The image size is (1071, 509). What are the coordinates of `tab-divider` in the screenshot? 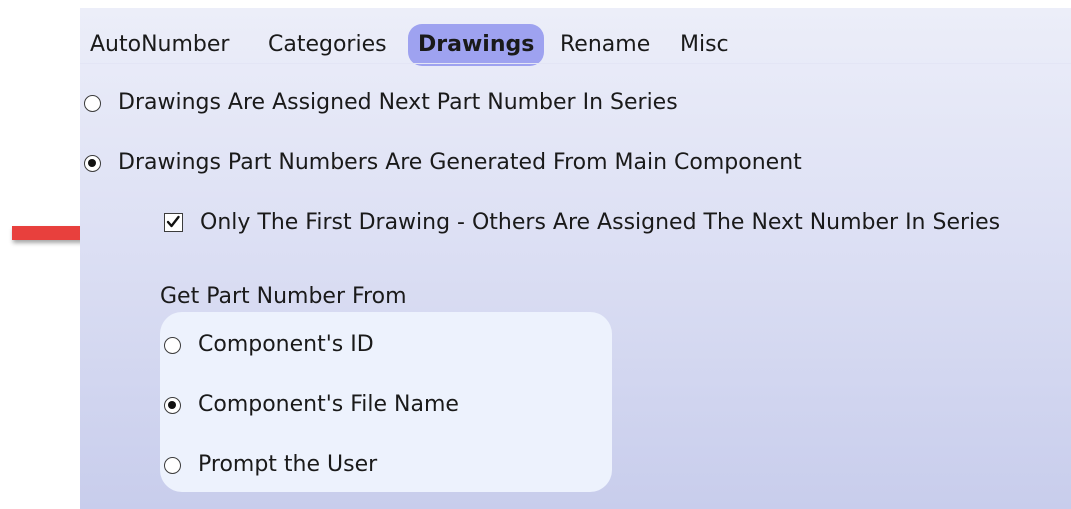 It's located at (575, 63).